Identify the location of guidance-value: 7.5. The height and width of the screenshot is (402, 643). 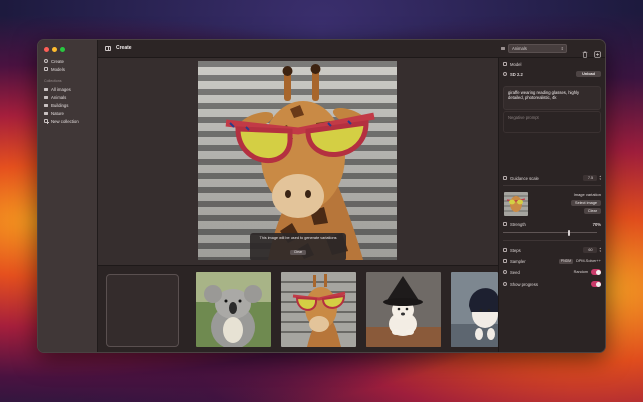
(590, 178).